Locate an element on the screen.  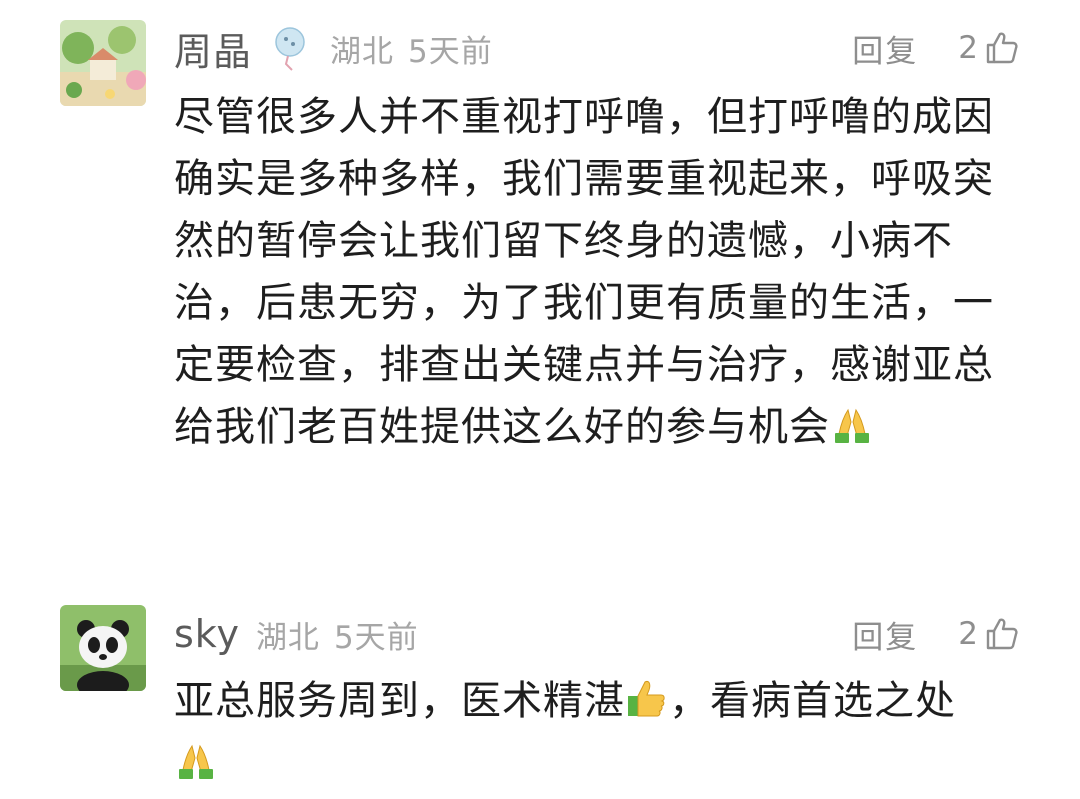
comment-text-part: ，看病首选之处 is located at coordinates (812, 701).